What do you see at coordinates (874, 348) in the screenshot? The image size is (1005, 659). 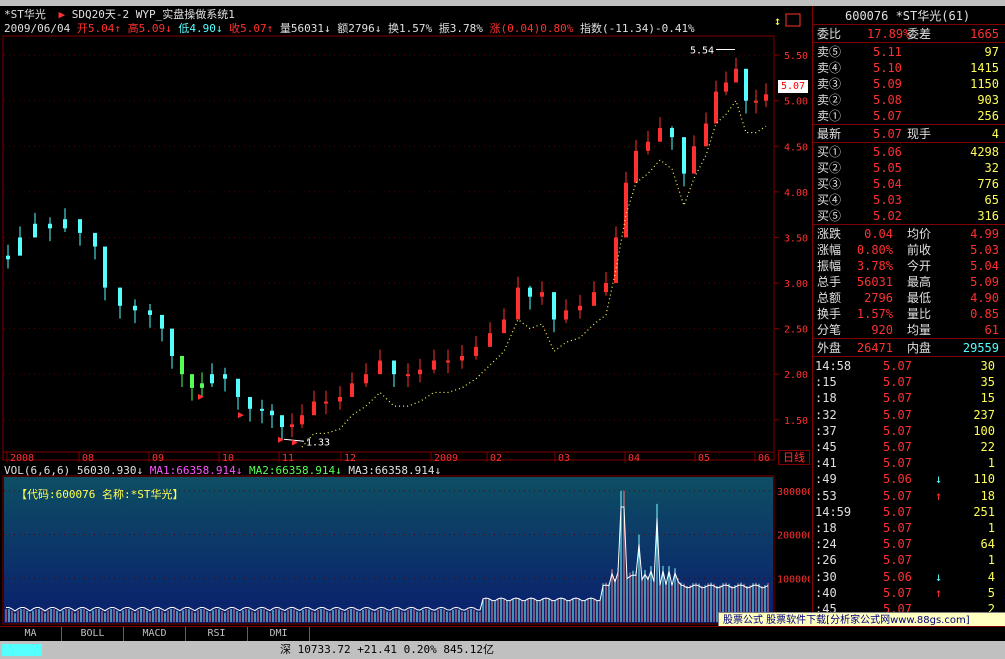 I see `outer-value: 26471` at bounding box center [874, 348].